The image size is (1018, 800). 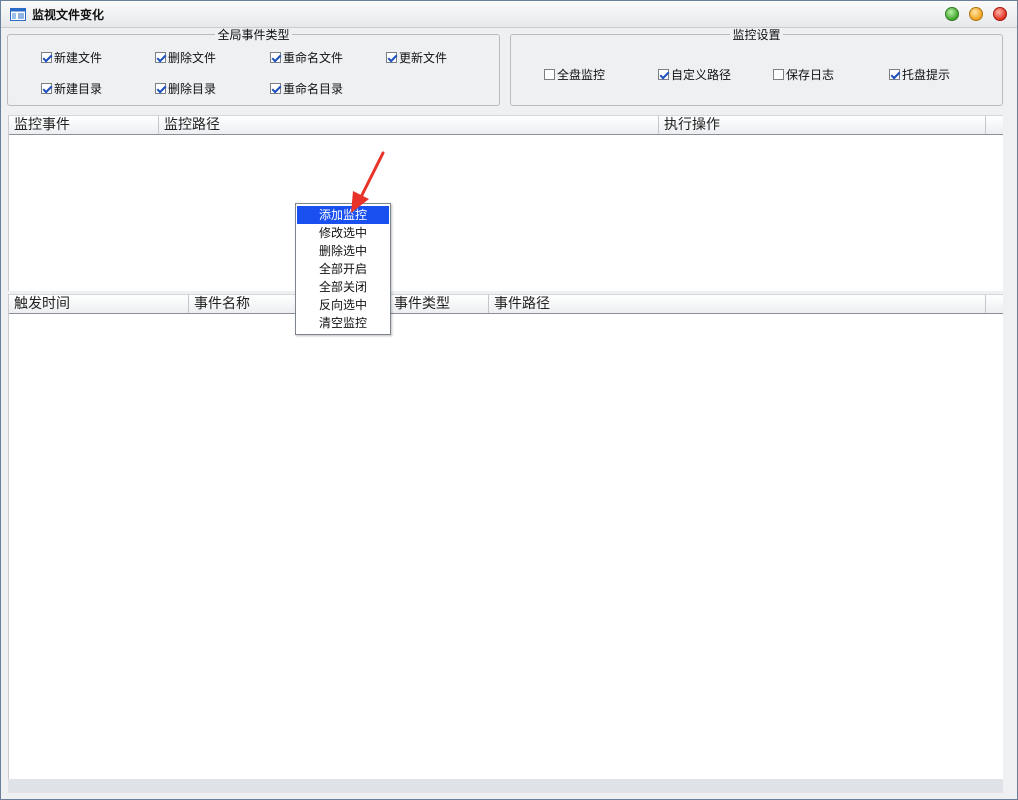 I want to click on context-menu: 添加监控 修改选中 删除选中 全部开启 全部关闭 反向选中 清空监控, so click(x=343, y=269).